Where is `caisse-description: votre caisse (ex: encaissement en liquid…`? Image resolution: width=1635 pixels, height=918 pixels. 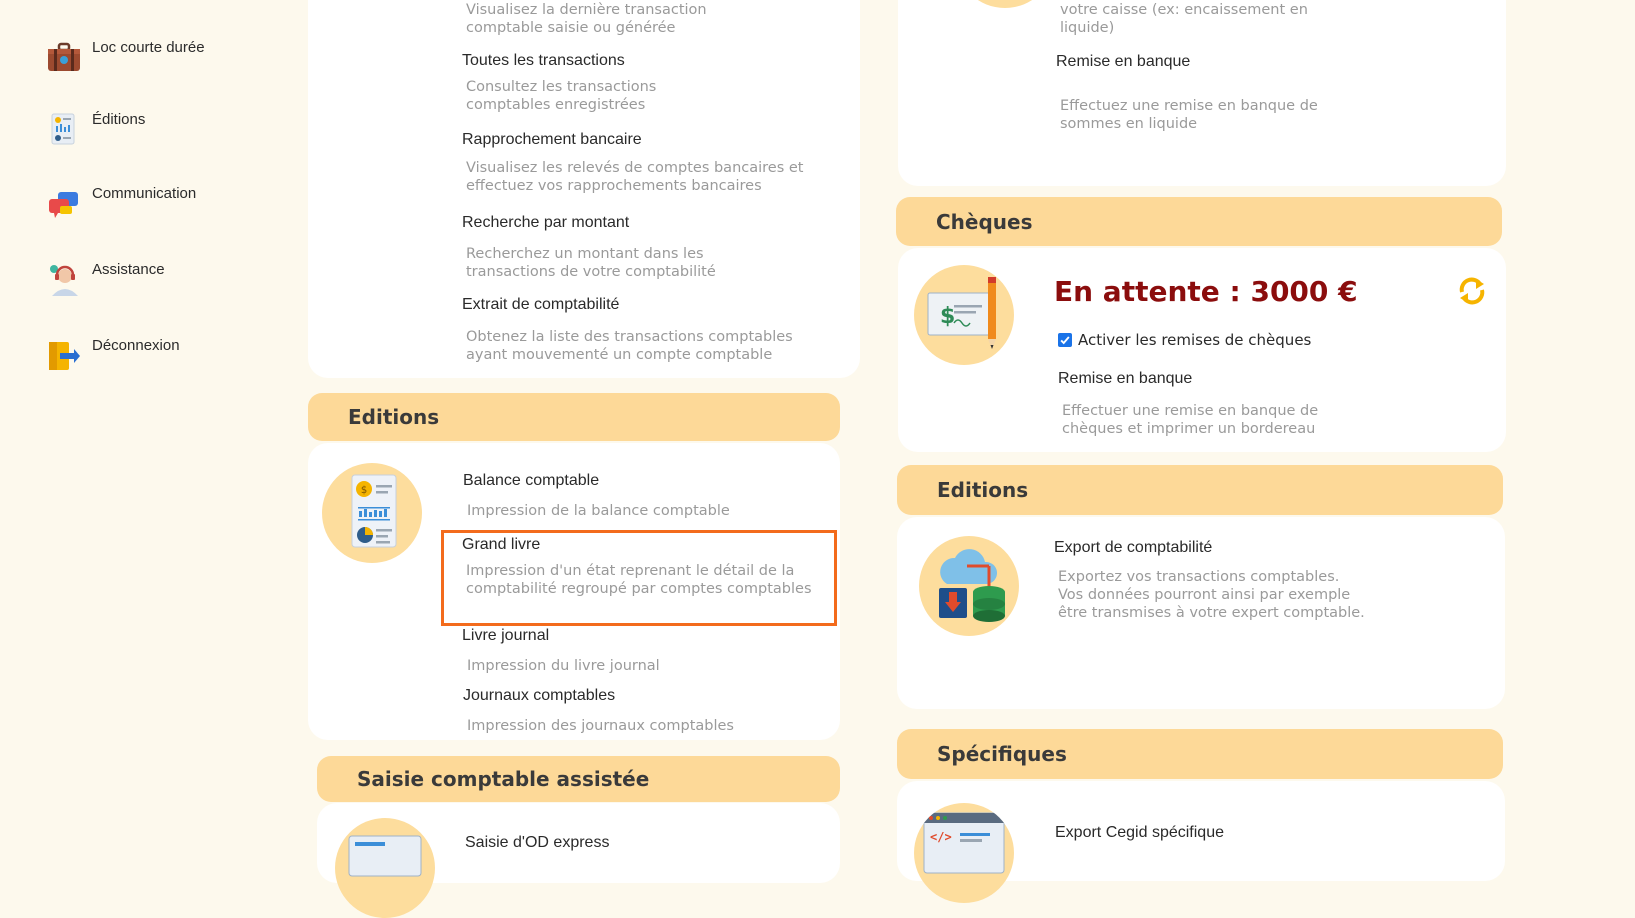 caisse-description: votre caisse (ex: encaissement en liquid… is located at coordinates (1184, 19).